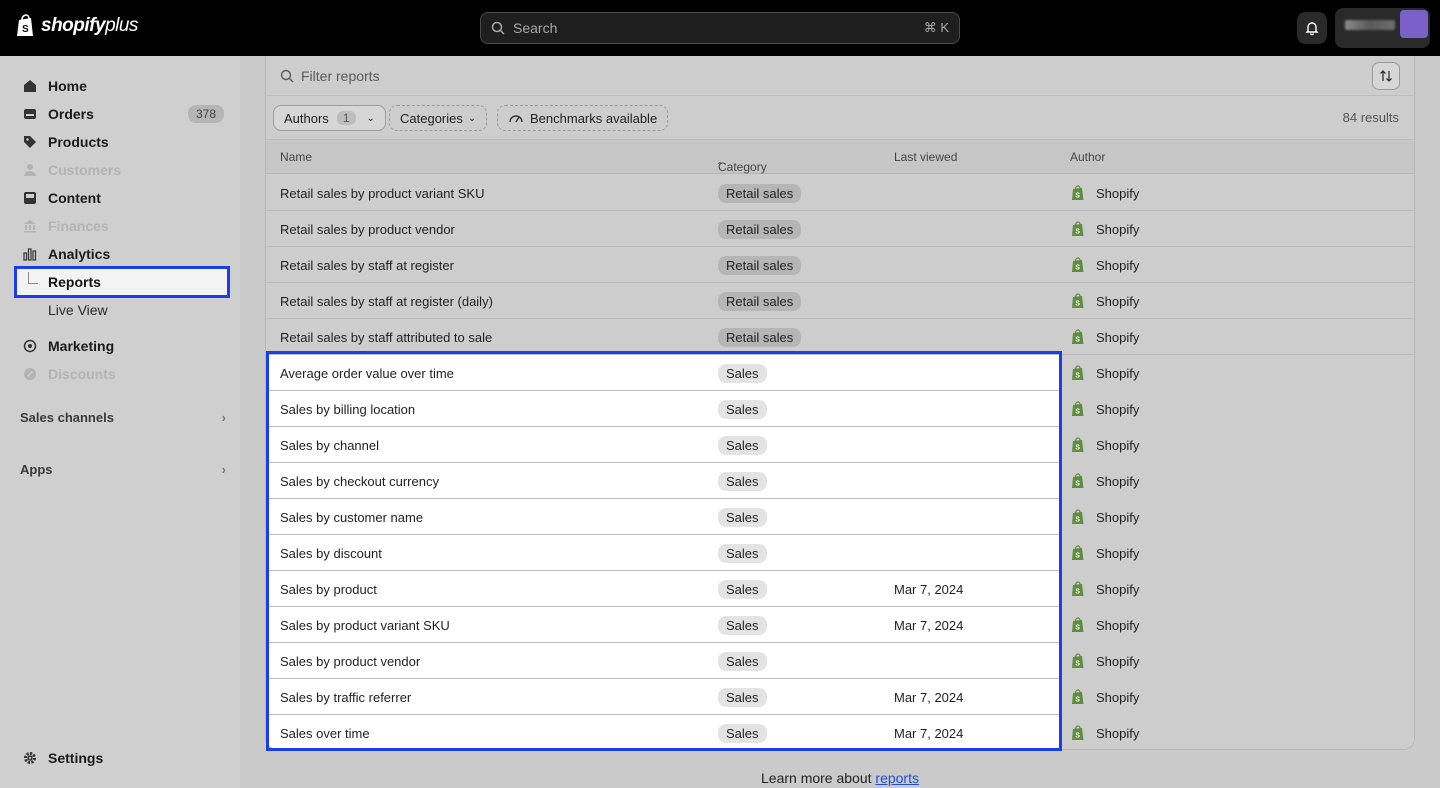 The height and width of the screenshot is (788, 1440). Describe the element at coordinates (122, 758) in the screenshot. I see `sidebar-item-settings: Settings` at that location.